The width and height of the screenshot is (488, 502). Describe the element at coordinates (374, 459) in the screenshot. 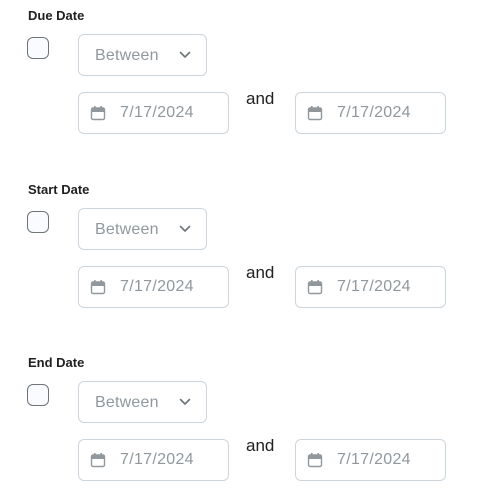

I see `end-date-to-value: 7/17/2024` at that location.